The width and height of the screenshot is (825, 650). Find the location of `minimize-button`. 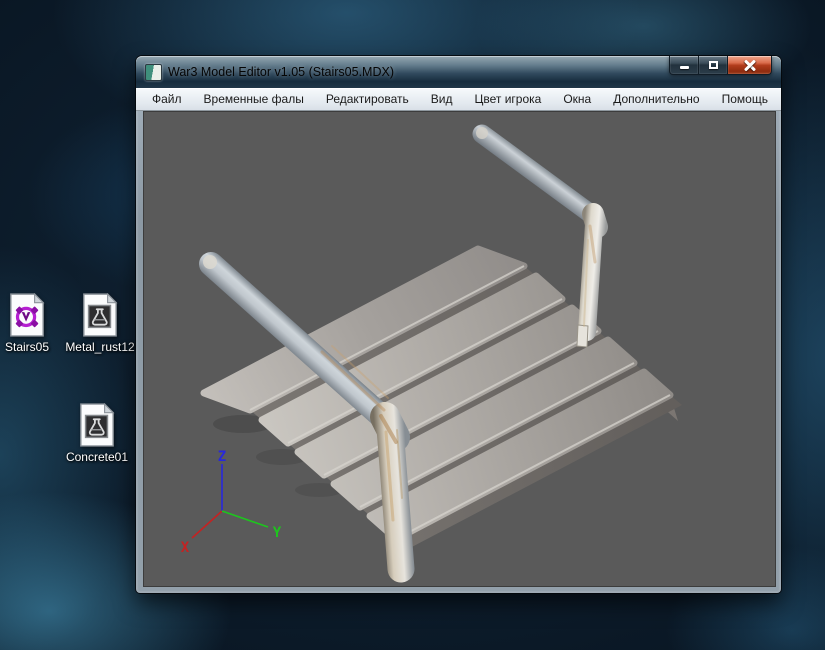

minimize-button is located at coordinates (684, 65).